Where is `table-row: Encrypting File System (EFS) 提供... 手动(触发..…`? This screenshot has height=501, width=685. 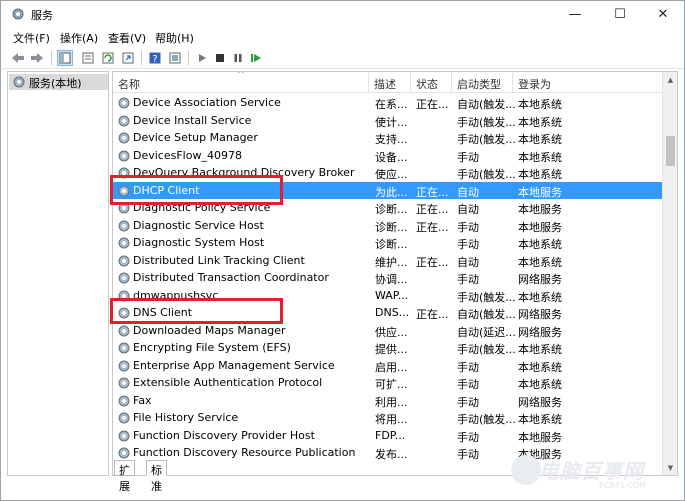
table-row: Encrypting File System (EFS) 提供... 手动(触发..… is located at coordinates (388, 348).